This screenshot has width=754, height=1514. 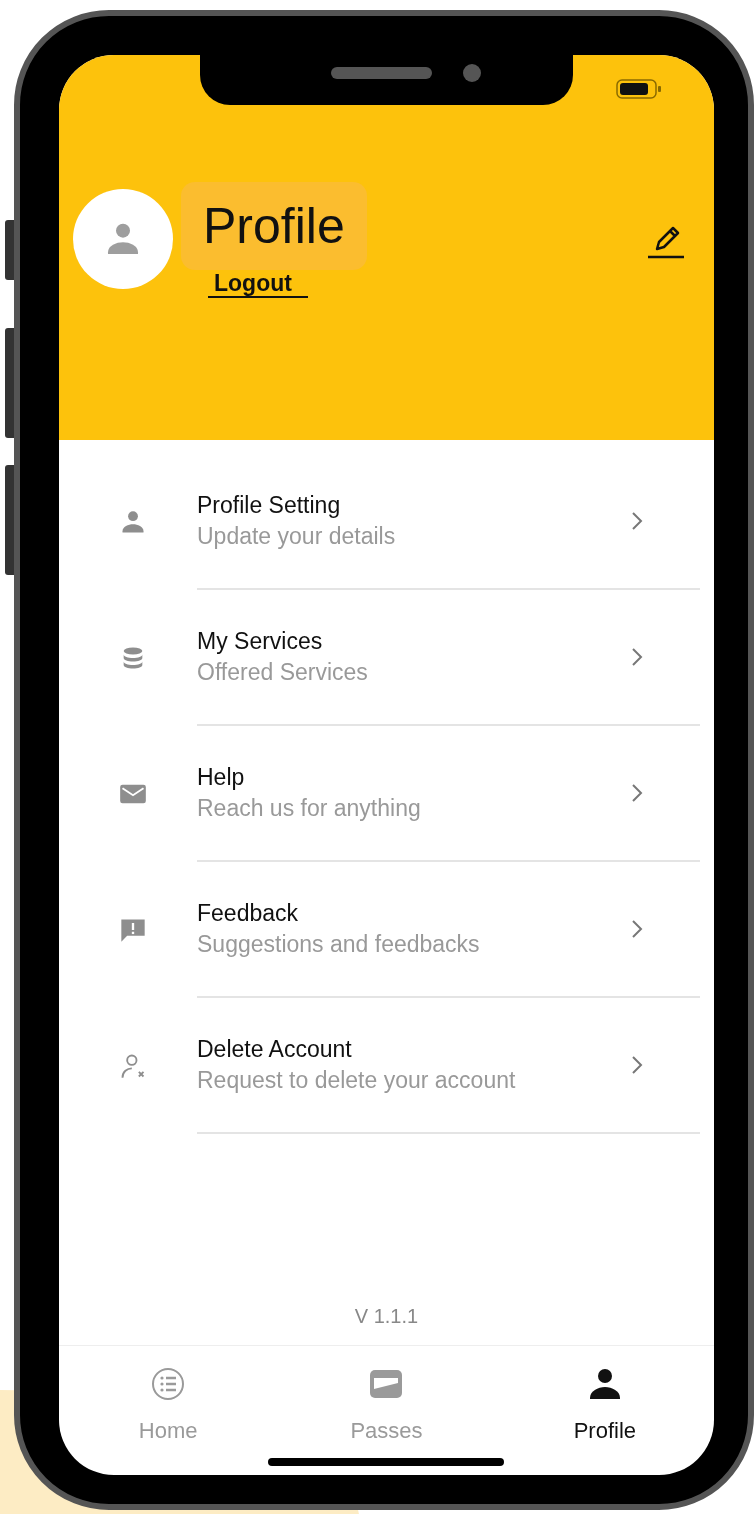 What do you see at coordinates (413, 777) in the screenshot?
I see `menu-item-title: Help` at bounding box center [413, 777].